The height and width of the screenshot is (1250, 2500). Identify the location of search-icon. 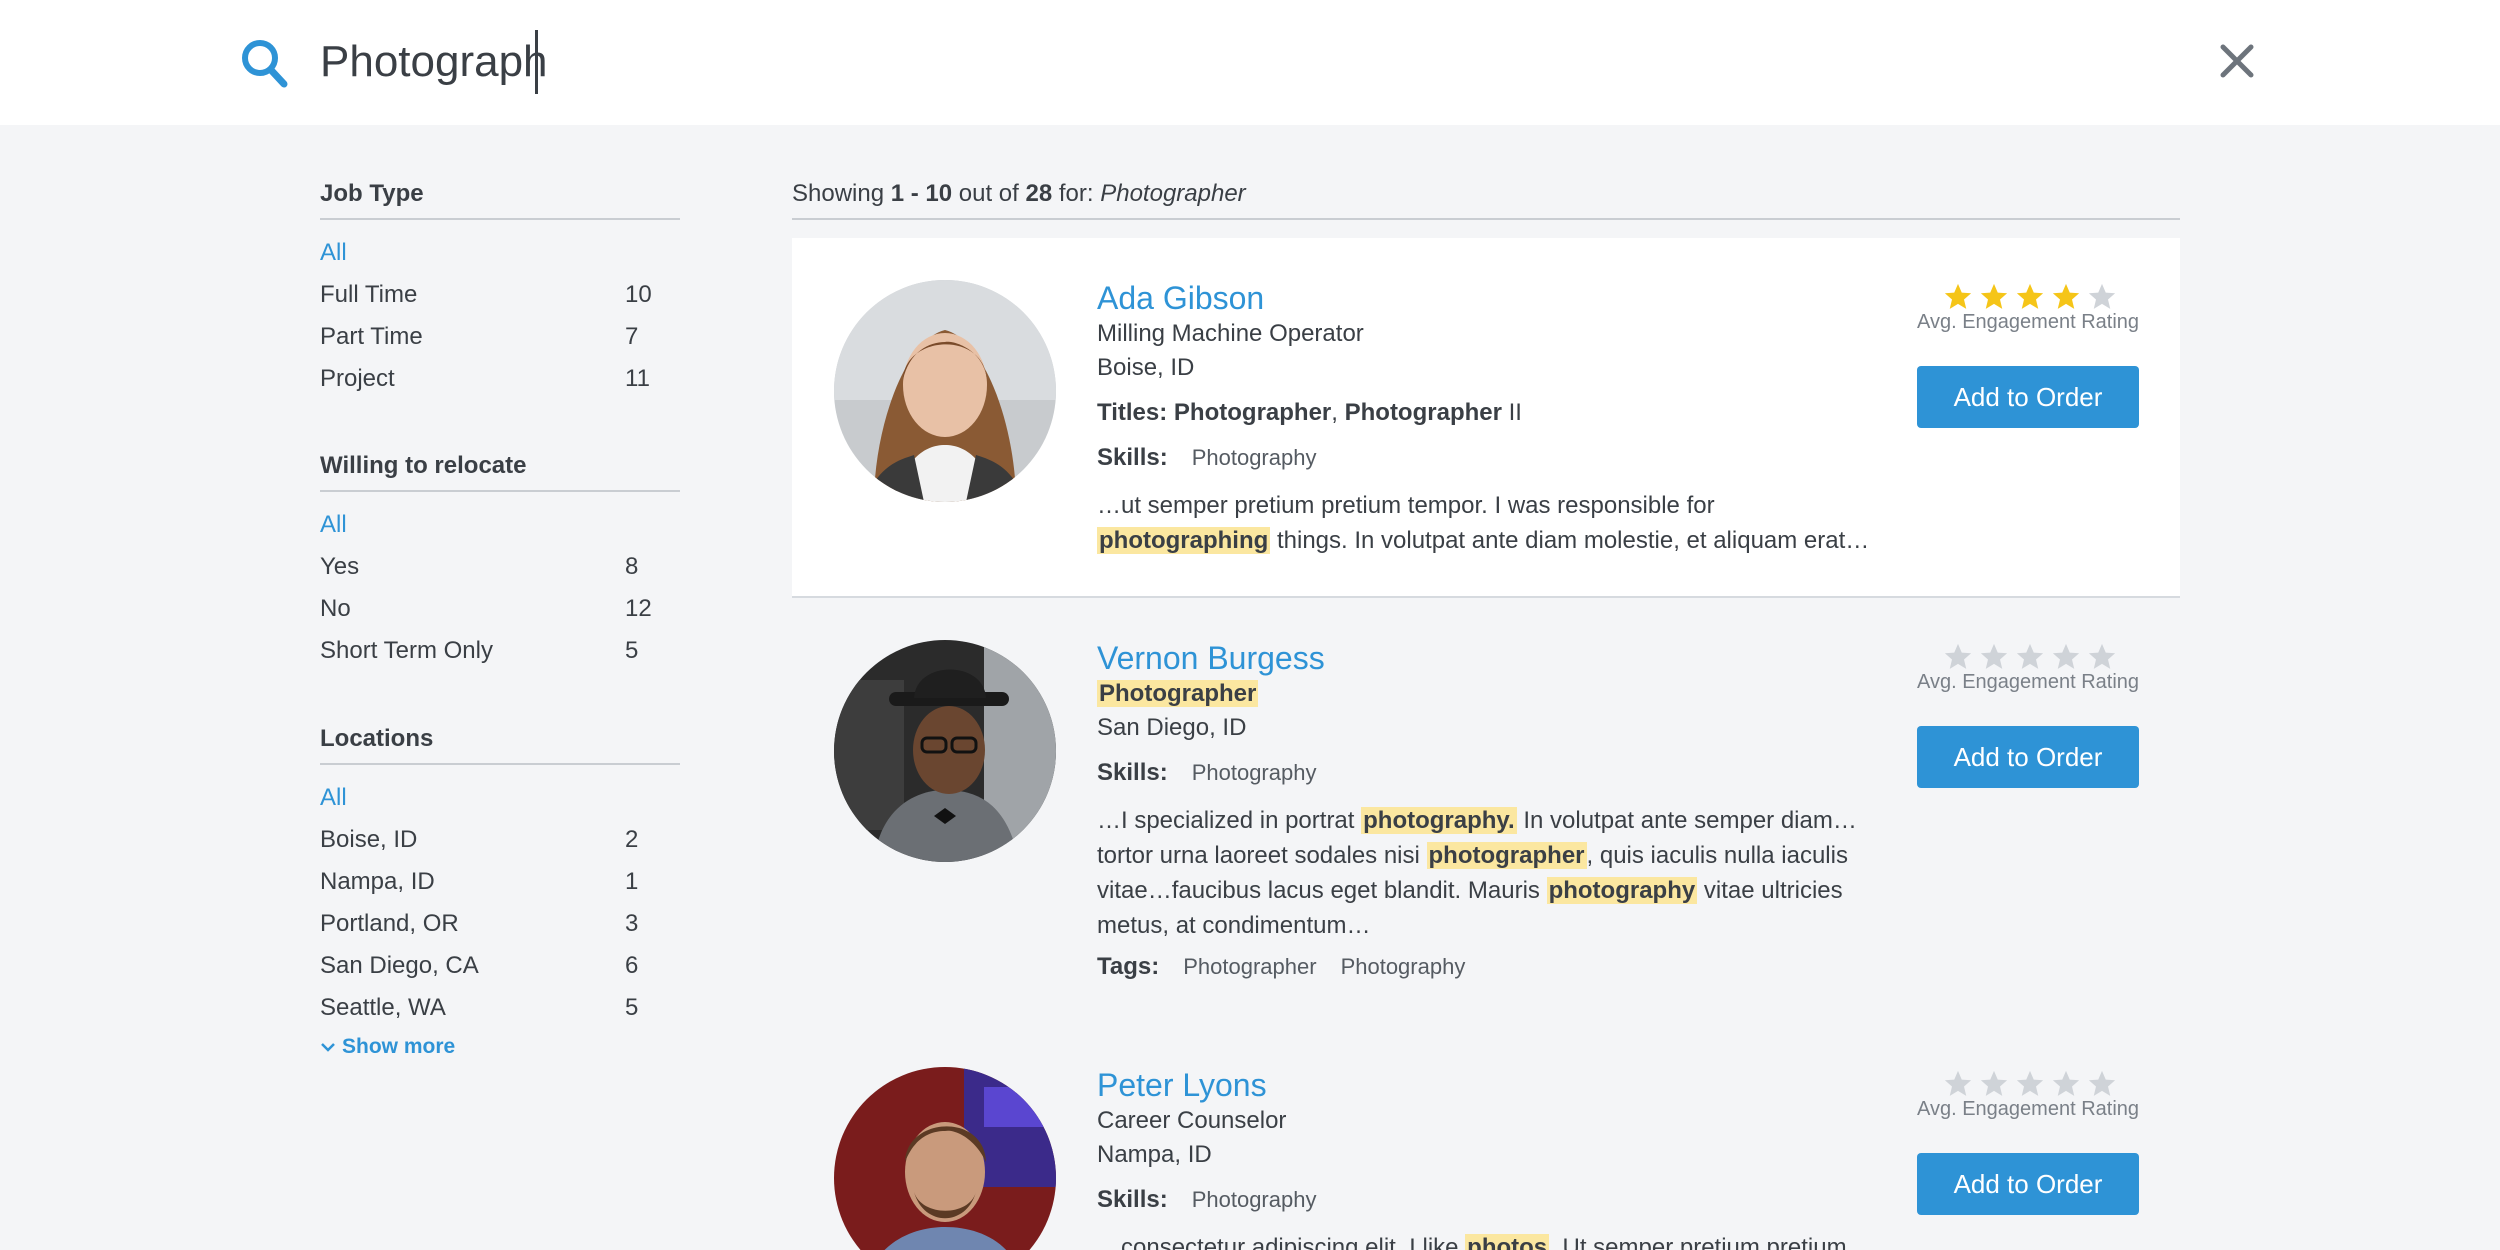
(264, 63).